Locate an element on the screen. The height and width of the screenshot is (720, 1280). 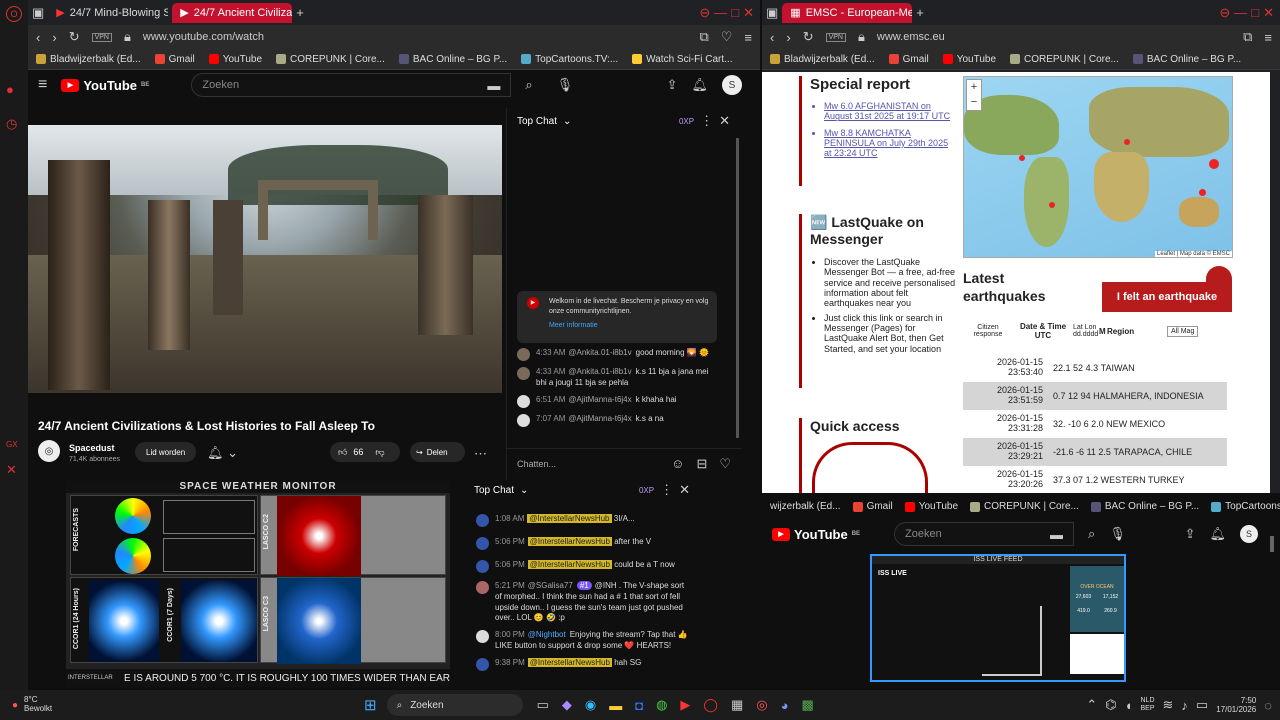
chevron-up-icon: ⌃ is located at coordinates (1091, 705).